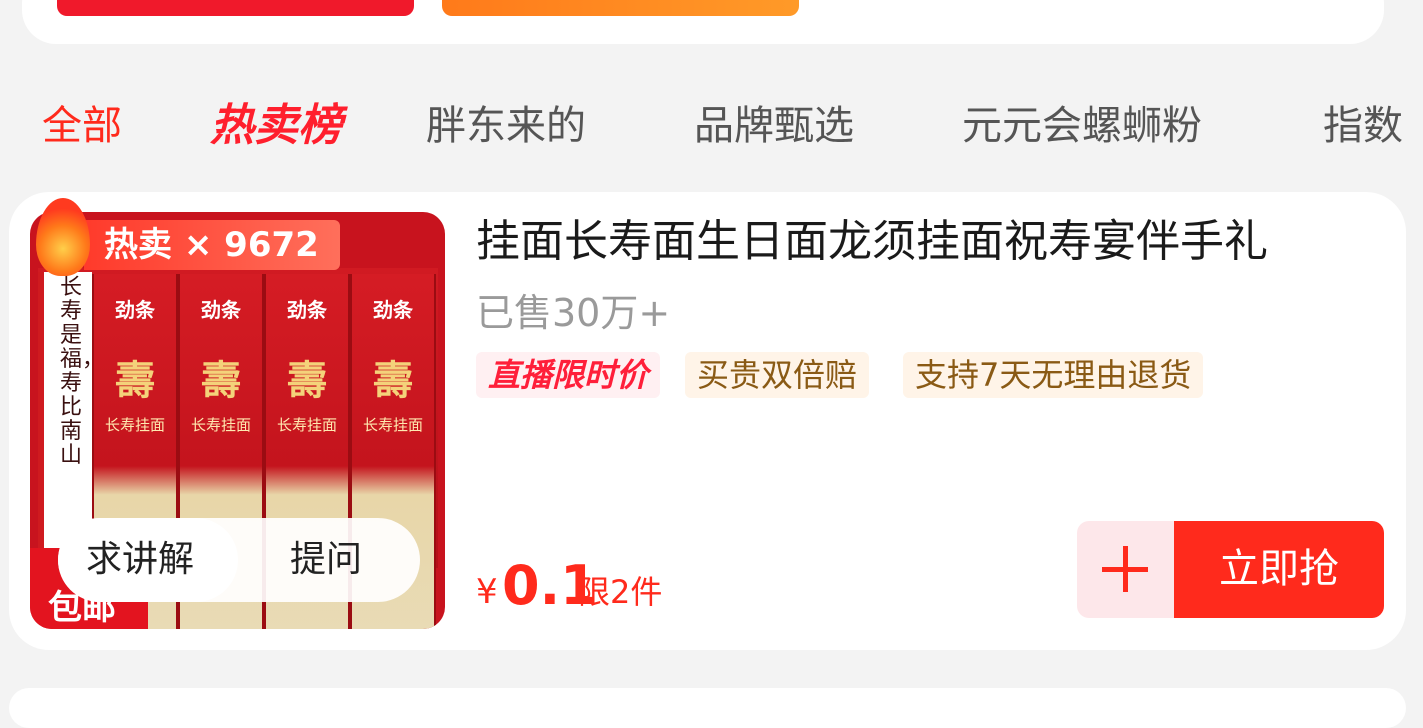  I want to click on next-product-card, so click(707, 708).